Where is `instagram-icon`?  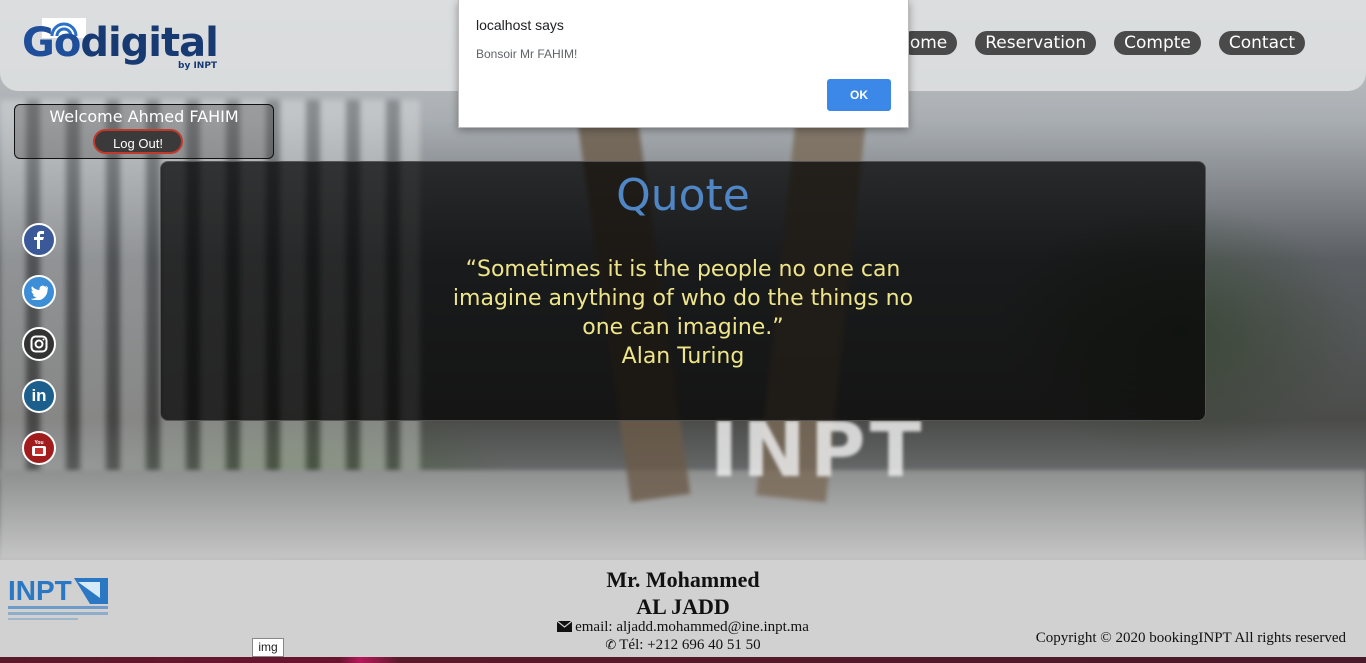 instagram-icon is located at coordinates (39, 344).